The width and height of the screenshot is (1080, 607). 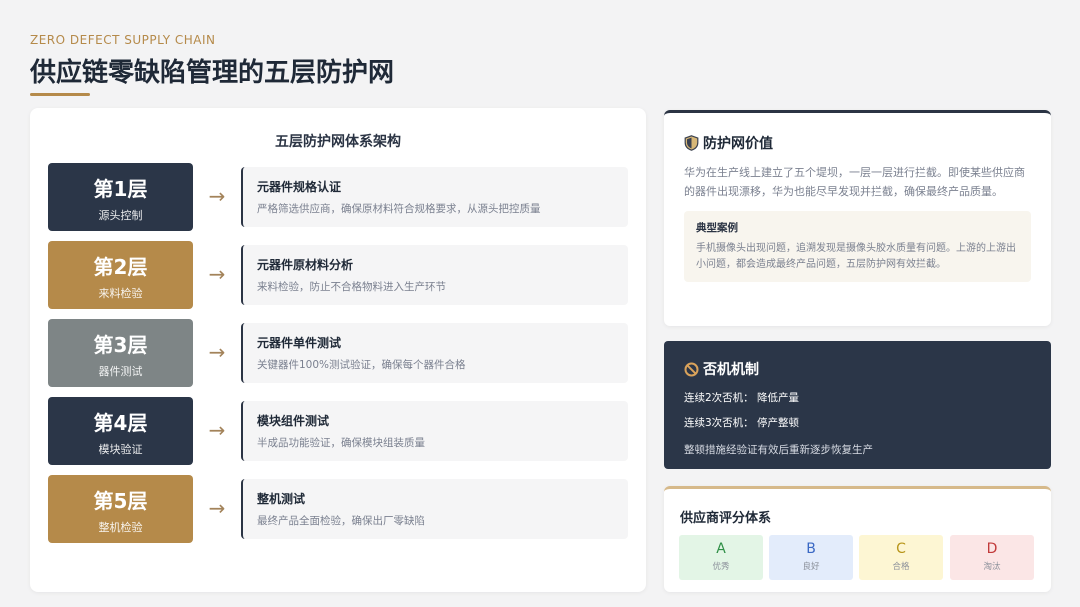 I want to click on layer-sub: 器件测试, so click(x=120, y=371).